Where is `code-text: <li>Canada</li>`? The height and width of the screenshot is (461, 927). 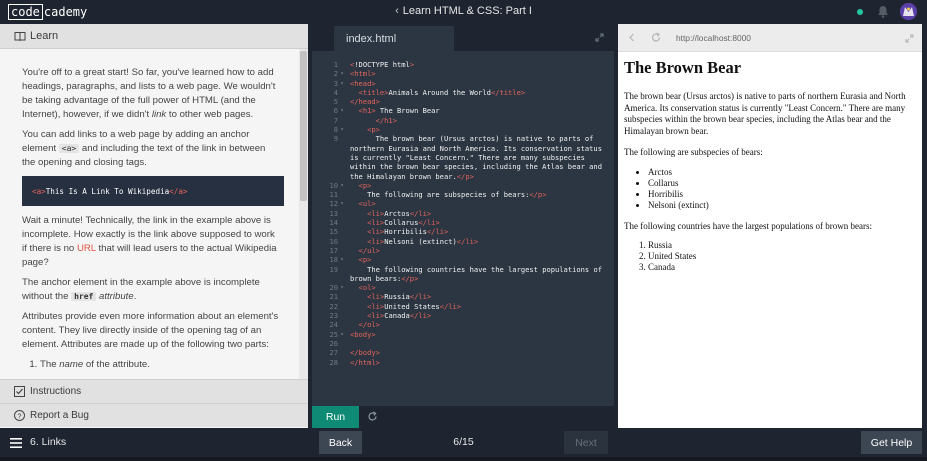 code-text: <li>Canada</li> is located at coordinates (399, 316).